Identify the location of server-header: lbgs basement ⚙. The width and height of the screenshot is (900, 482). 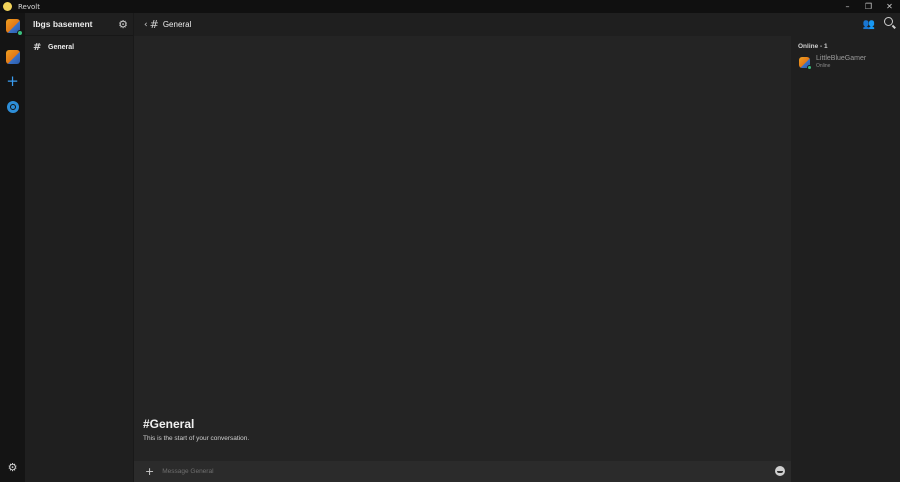
(79, 24).